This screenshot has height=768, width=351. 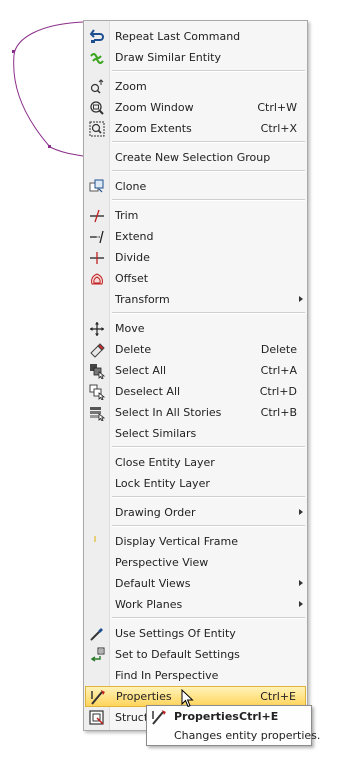 What do you see at coordinates (165, 462) in the screenshot?
I see `menu-item-label: Close Entity Layer` at bounding box center [165, 462].